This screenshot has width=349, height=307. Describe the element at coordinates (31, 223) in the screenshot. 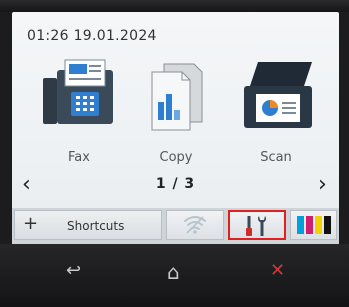

I see `plus-icon: +` at that location.